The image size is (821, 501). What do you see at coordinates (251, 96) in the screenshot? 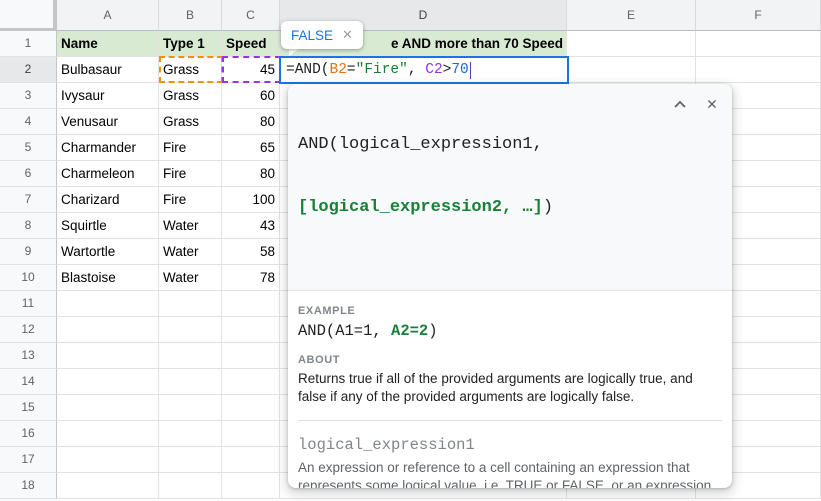
I see `cell-C3: 60` at bounding box center [251, 96].